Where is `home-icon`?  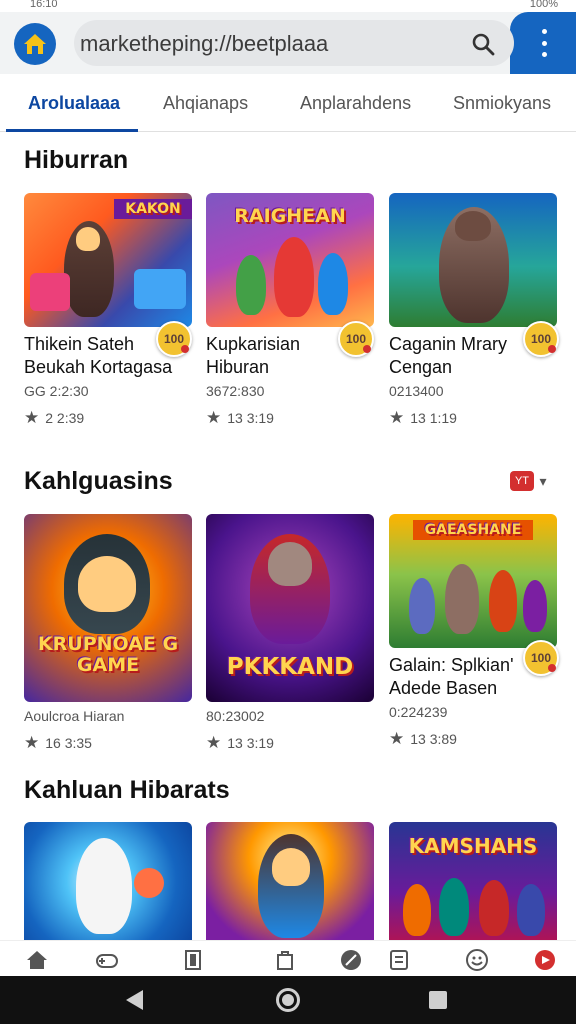 home-icon is located at coordinates (37, 960).